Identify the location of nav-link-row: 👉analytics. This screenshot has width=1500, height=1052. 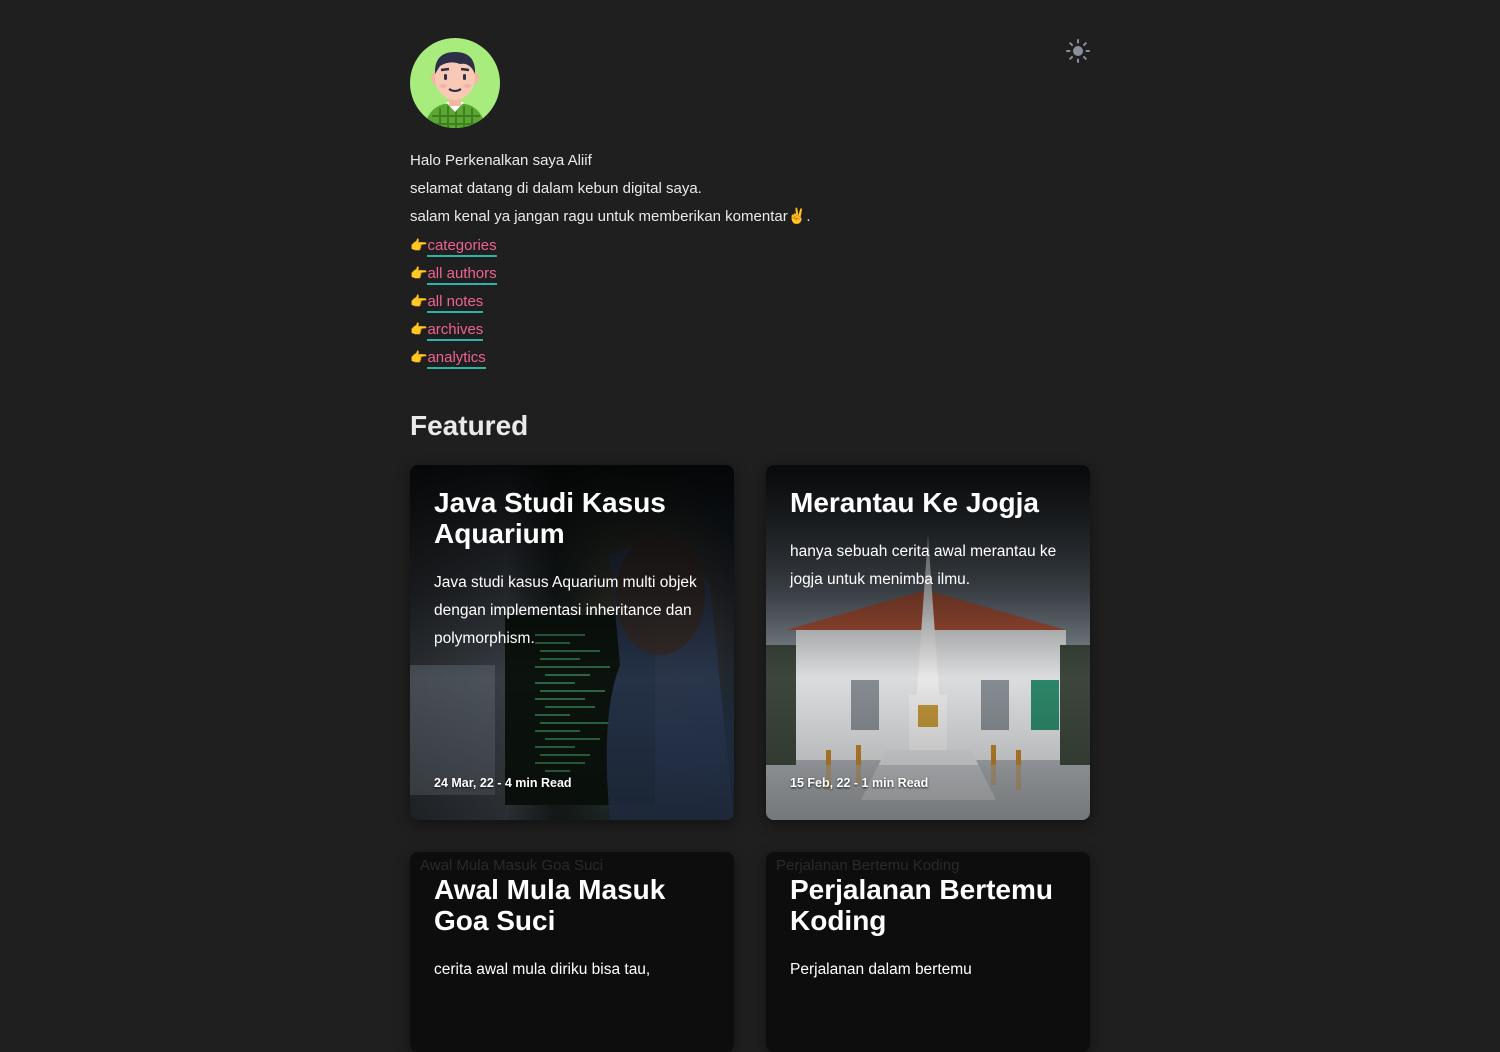
(750, 360).